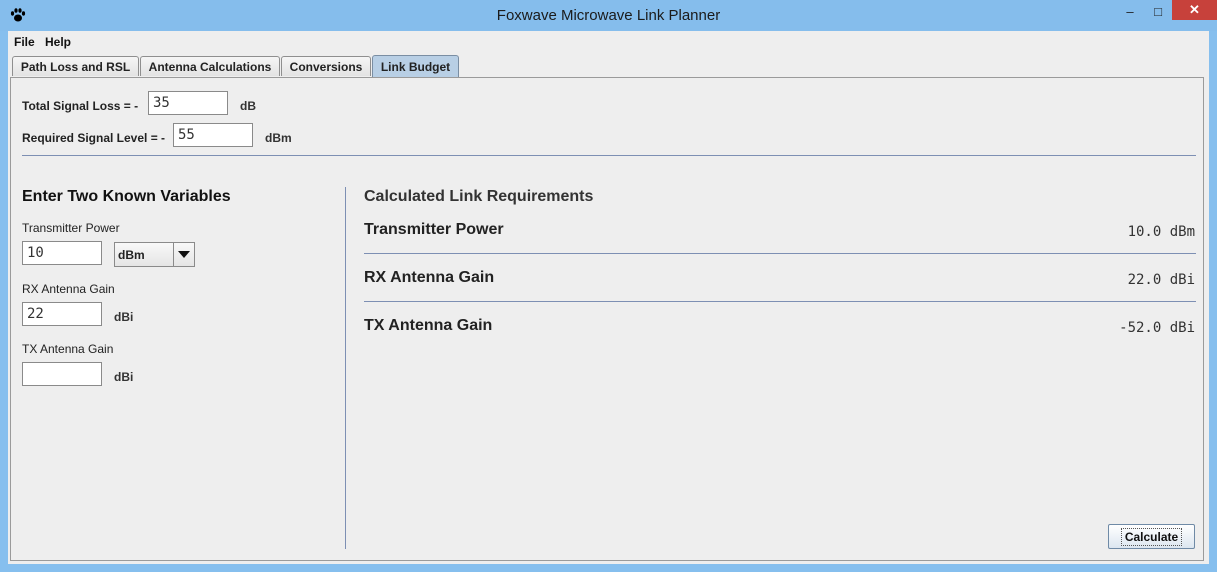 Image resolution: width=1217 pixels, height=572 pixels. Describe the element at coordinates (124, 377) in the screenshot. I see `tx-gain-unit: dBi` at that location.